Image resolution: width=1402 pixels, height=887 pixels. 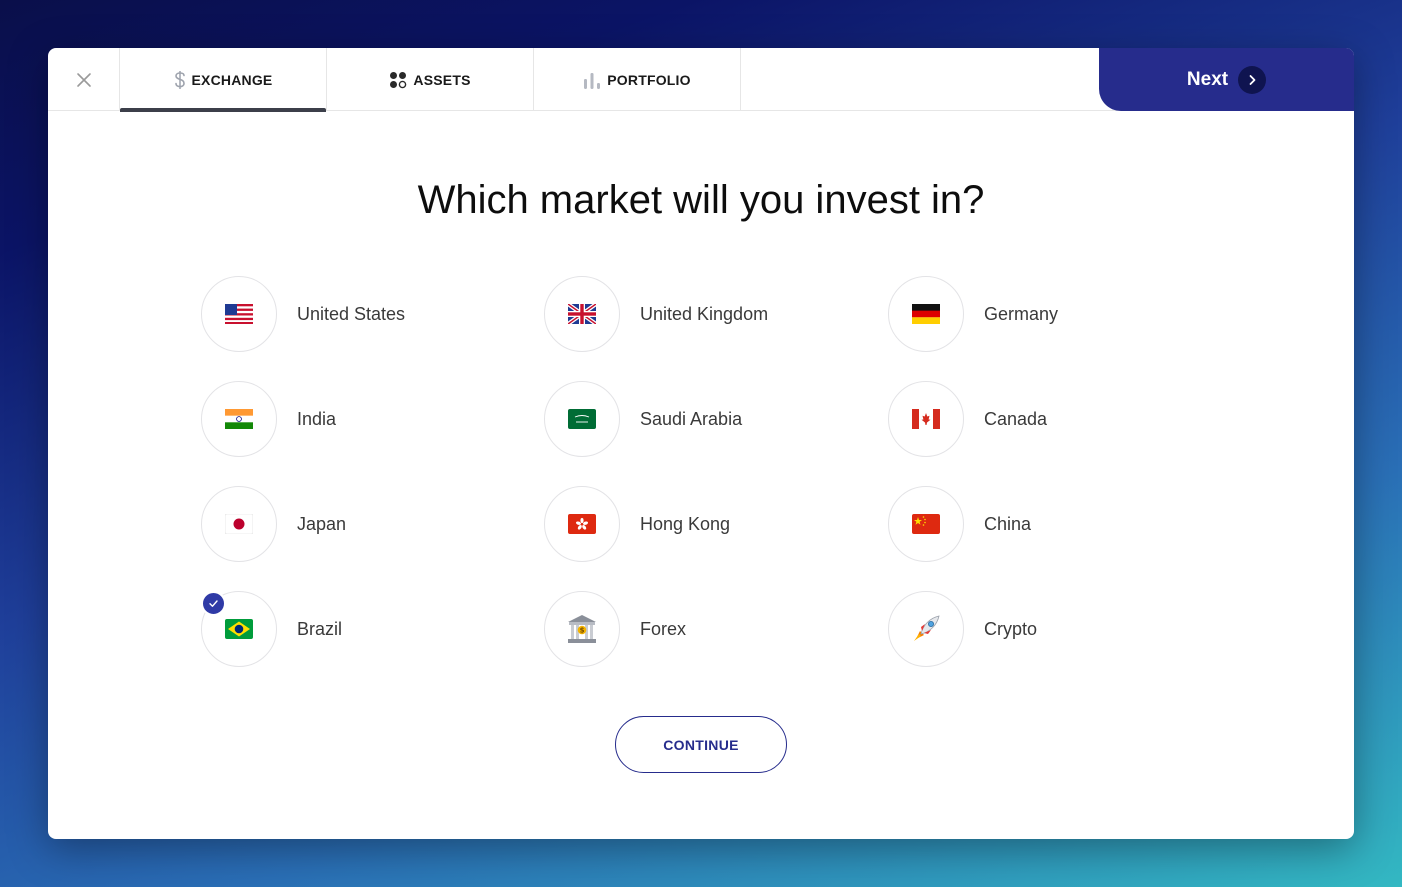 I want to click on market-label: Saudi Arabia, so click(x=691, y=418).